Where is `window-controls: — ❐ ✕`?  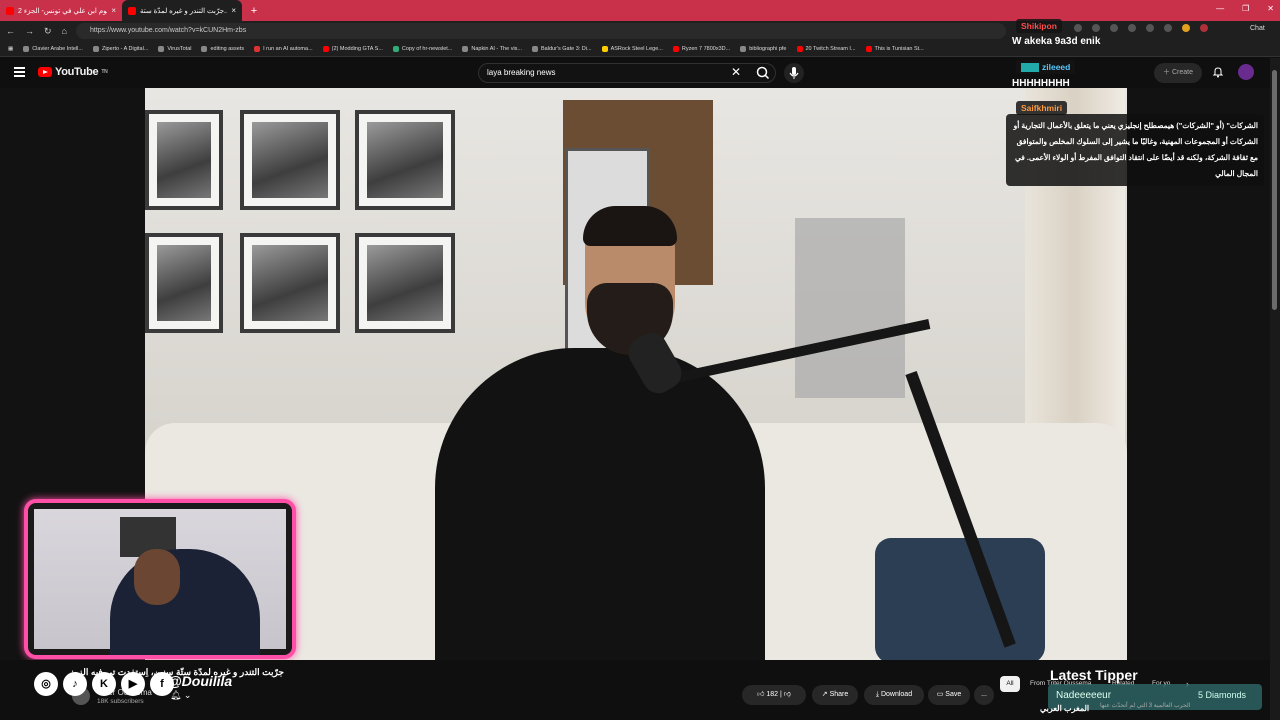 window-controls: — ❐ ✕ is located at coordinates (1245, 8).